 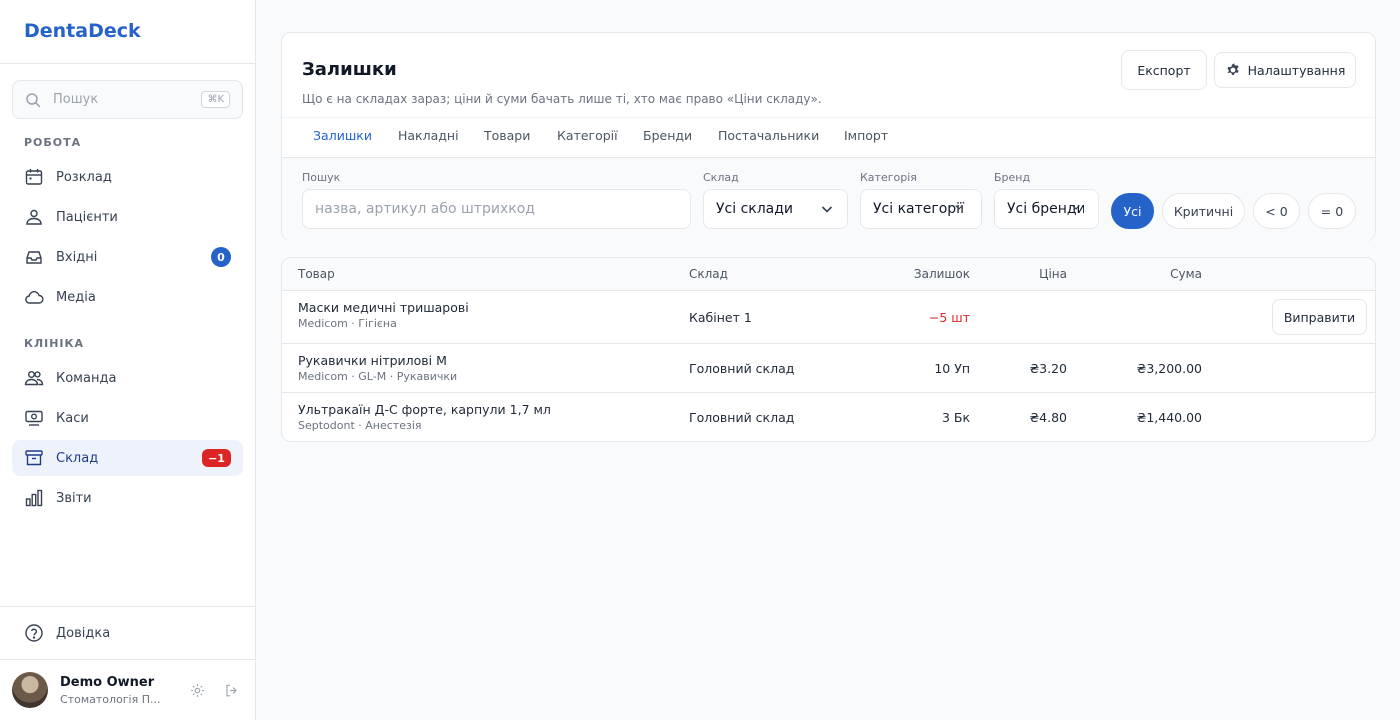 What do you see at coordinates (424, 409) in the screenshot?
I see `product-name: Ультракаїн Д-С форте, карпули 1,7 мл` at bounding box center [424, 409].